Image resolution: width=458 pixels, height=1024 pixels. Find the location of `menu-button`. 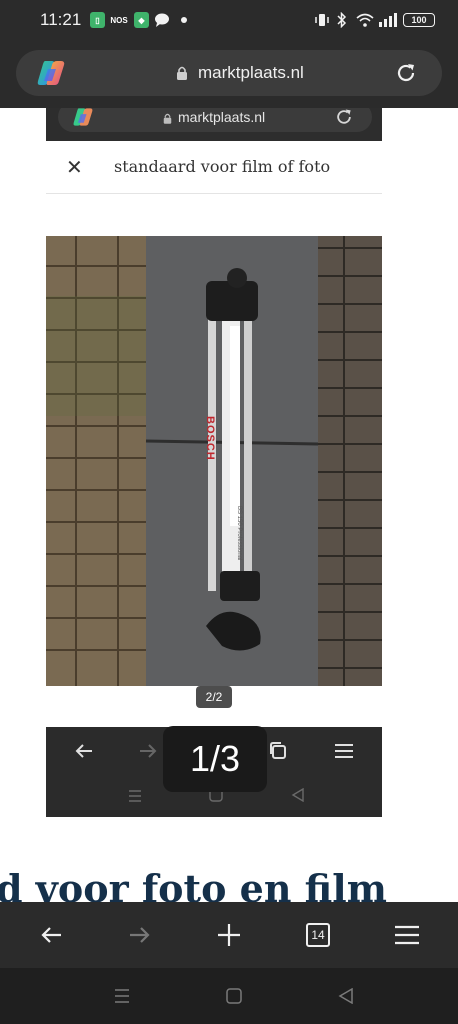

menu-button is located at coordinates (407, 935).